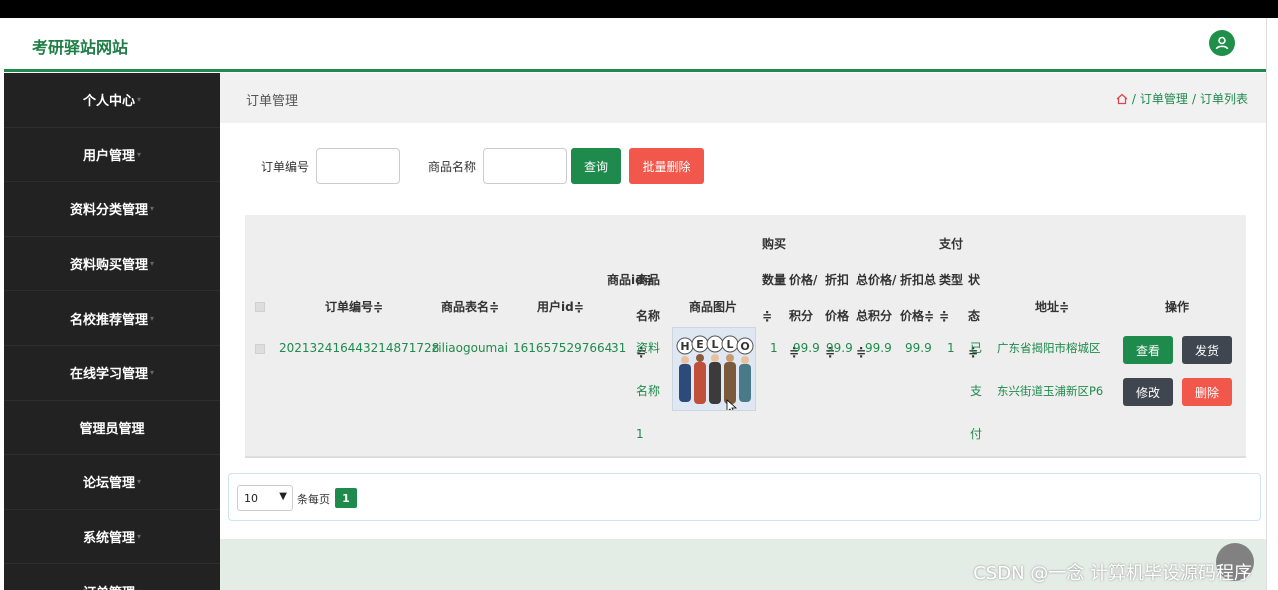 The height and width of the screenshot is (590, 1278). I want to click on col-address: 地址≑, so click(1052, 306).